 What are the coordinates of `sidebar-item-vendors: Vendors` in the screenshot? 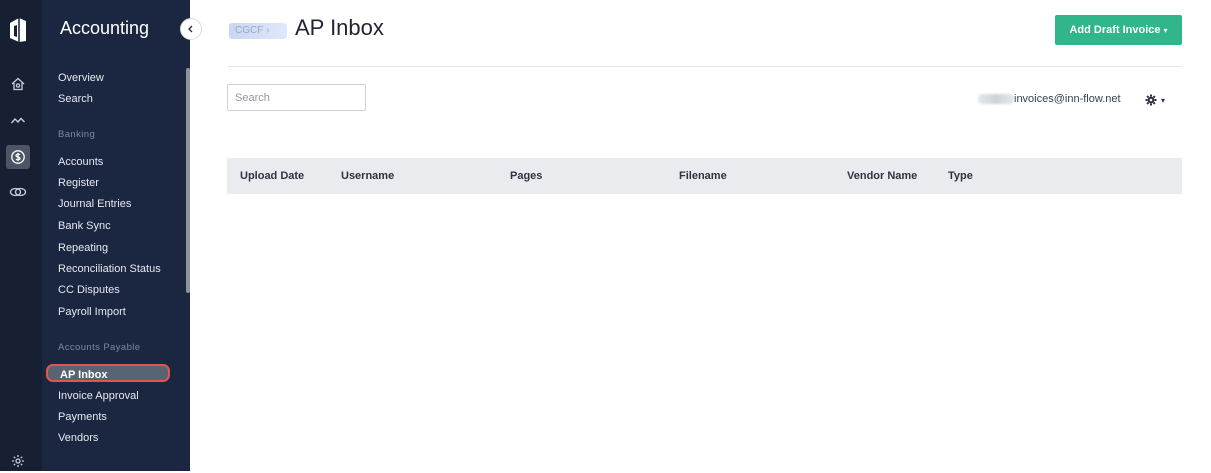 It's located at (78, 438).